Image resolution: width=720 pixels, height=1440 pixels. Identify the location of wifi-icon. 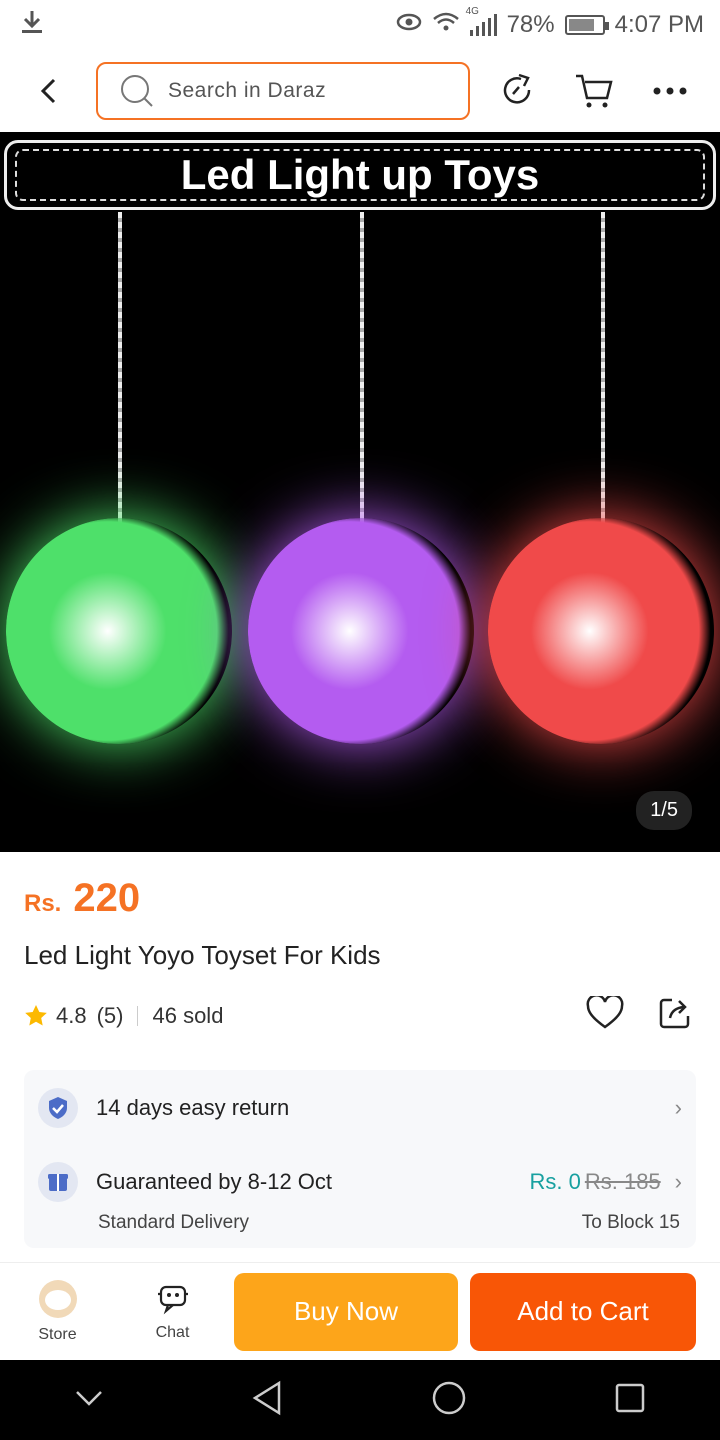
(446, 25).